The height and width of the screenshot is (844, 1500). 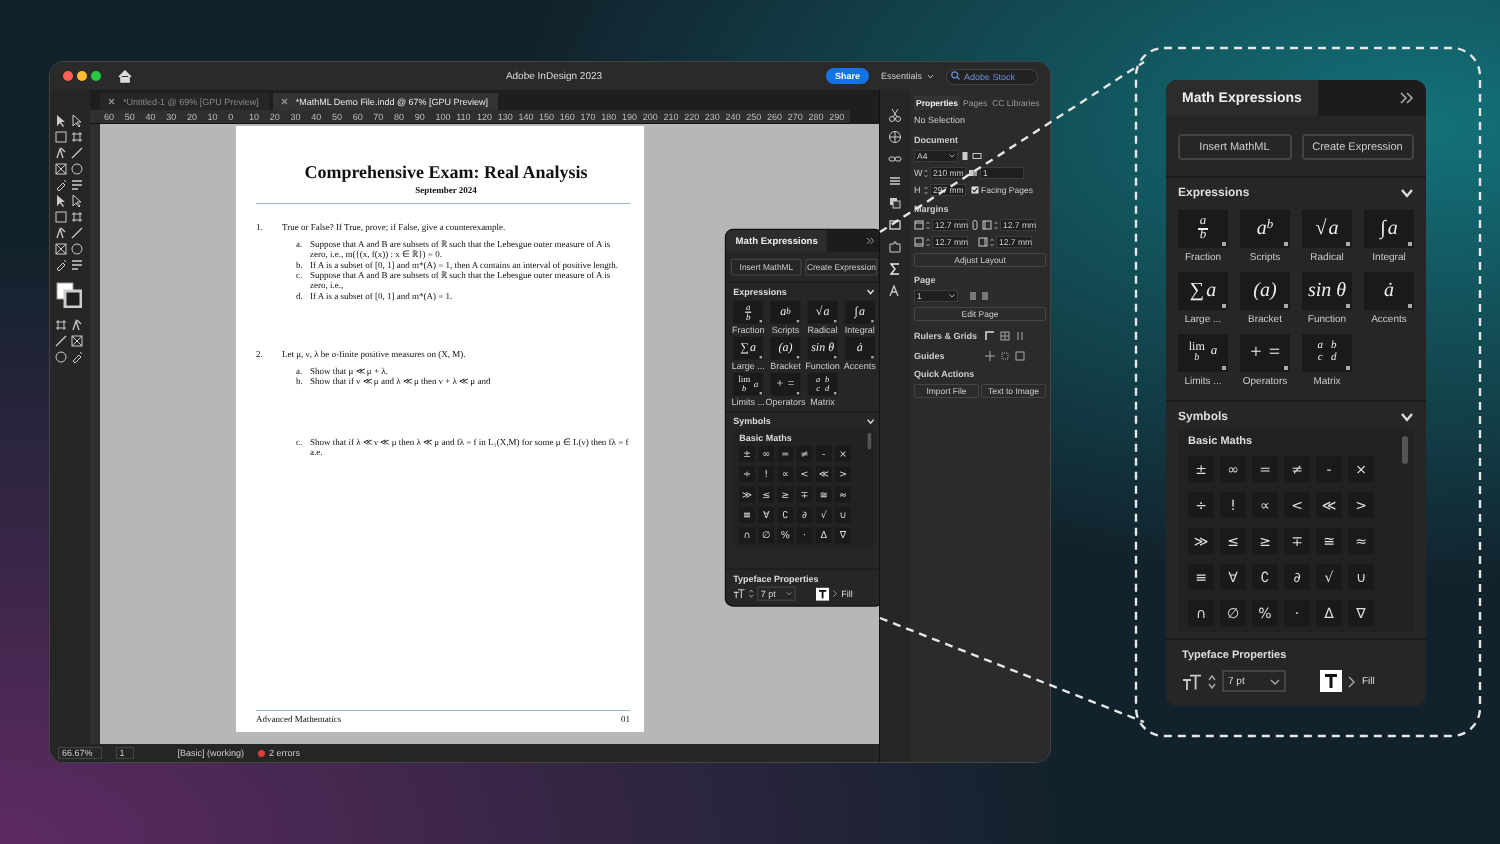 What do you see at coordinates (895, 291) in the screenshot?
I see `character-styles-icon` at bounding box center [895, 291].